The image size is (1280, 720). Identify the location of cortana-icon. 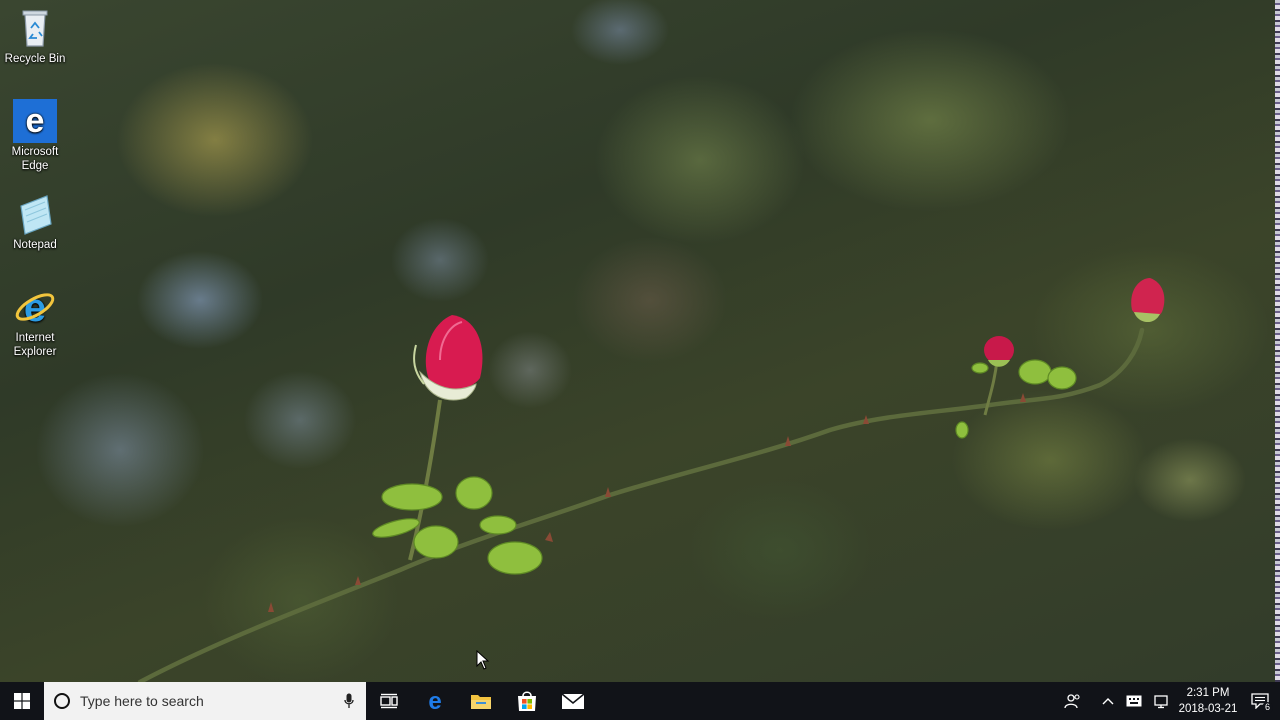
(62, 701).